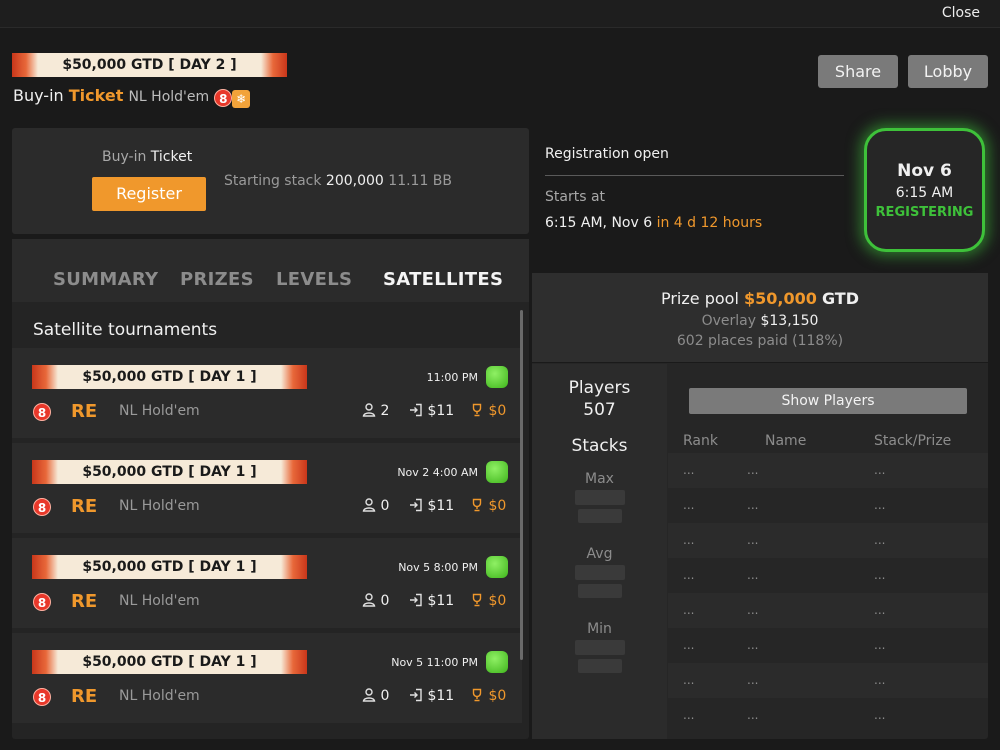  Describe the element at coordinates (96, 95) in the screenshot. I see `buyin-ticket: Ticket` at that location.